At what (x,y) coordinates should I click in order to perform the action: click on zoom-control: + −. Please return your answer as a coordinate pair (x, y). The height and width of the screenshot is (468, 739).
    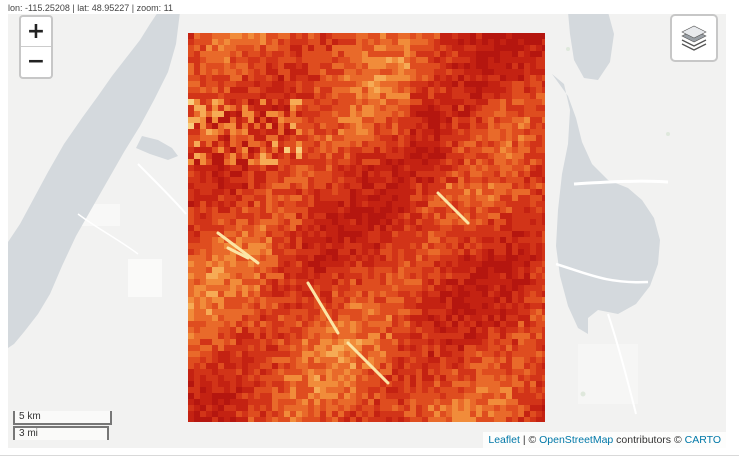
    Looking at the image, I should click on (36, 47).